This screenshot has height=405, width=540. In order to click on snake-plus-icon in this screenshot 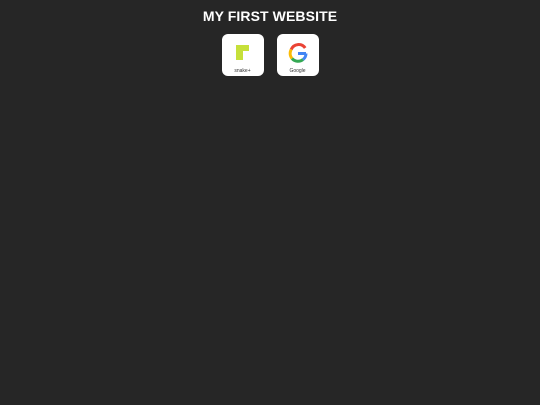, I will do `click(242, 52)`.